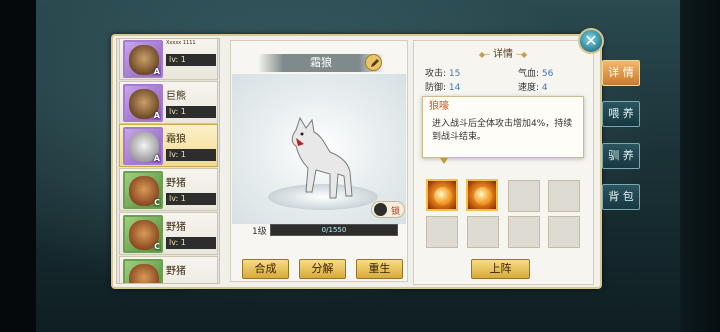  What do you see at coordinates (176, 96) in the screenshot?
I see `pet-name: 巨熊` at bounding box center [176, 96].